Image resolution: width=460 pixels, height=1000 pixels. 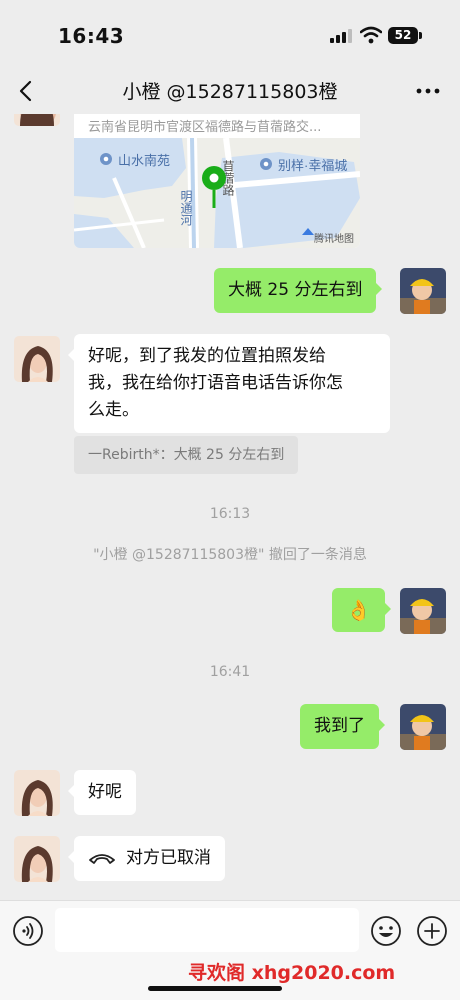 What do you see at coordinates (312, 165) in the screenshot?
I see `map-poi-2: 别样·幸福城` at bounding box center [312, 165].